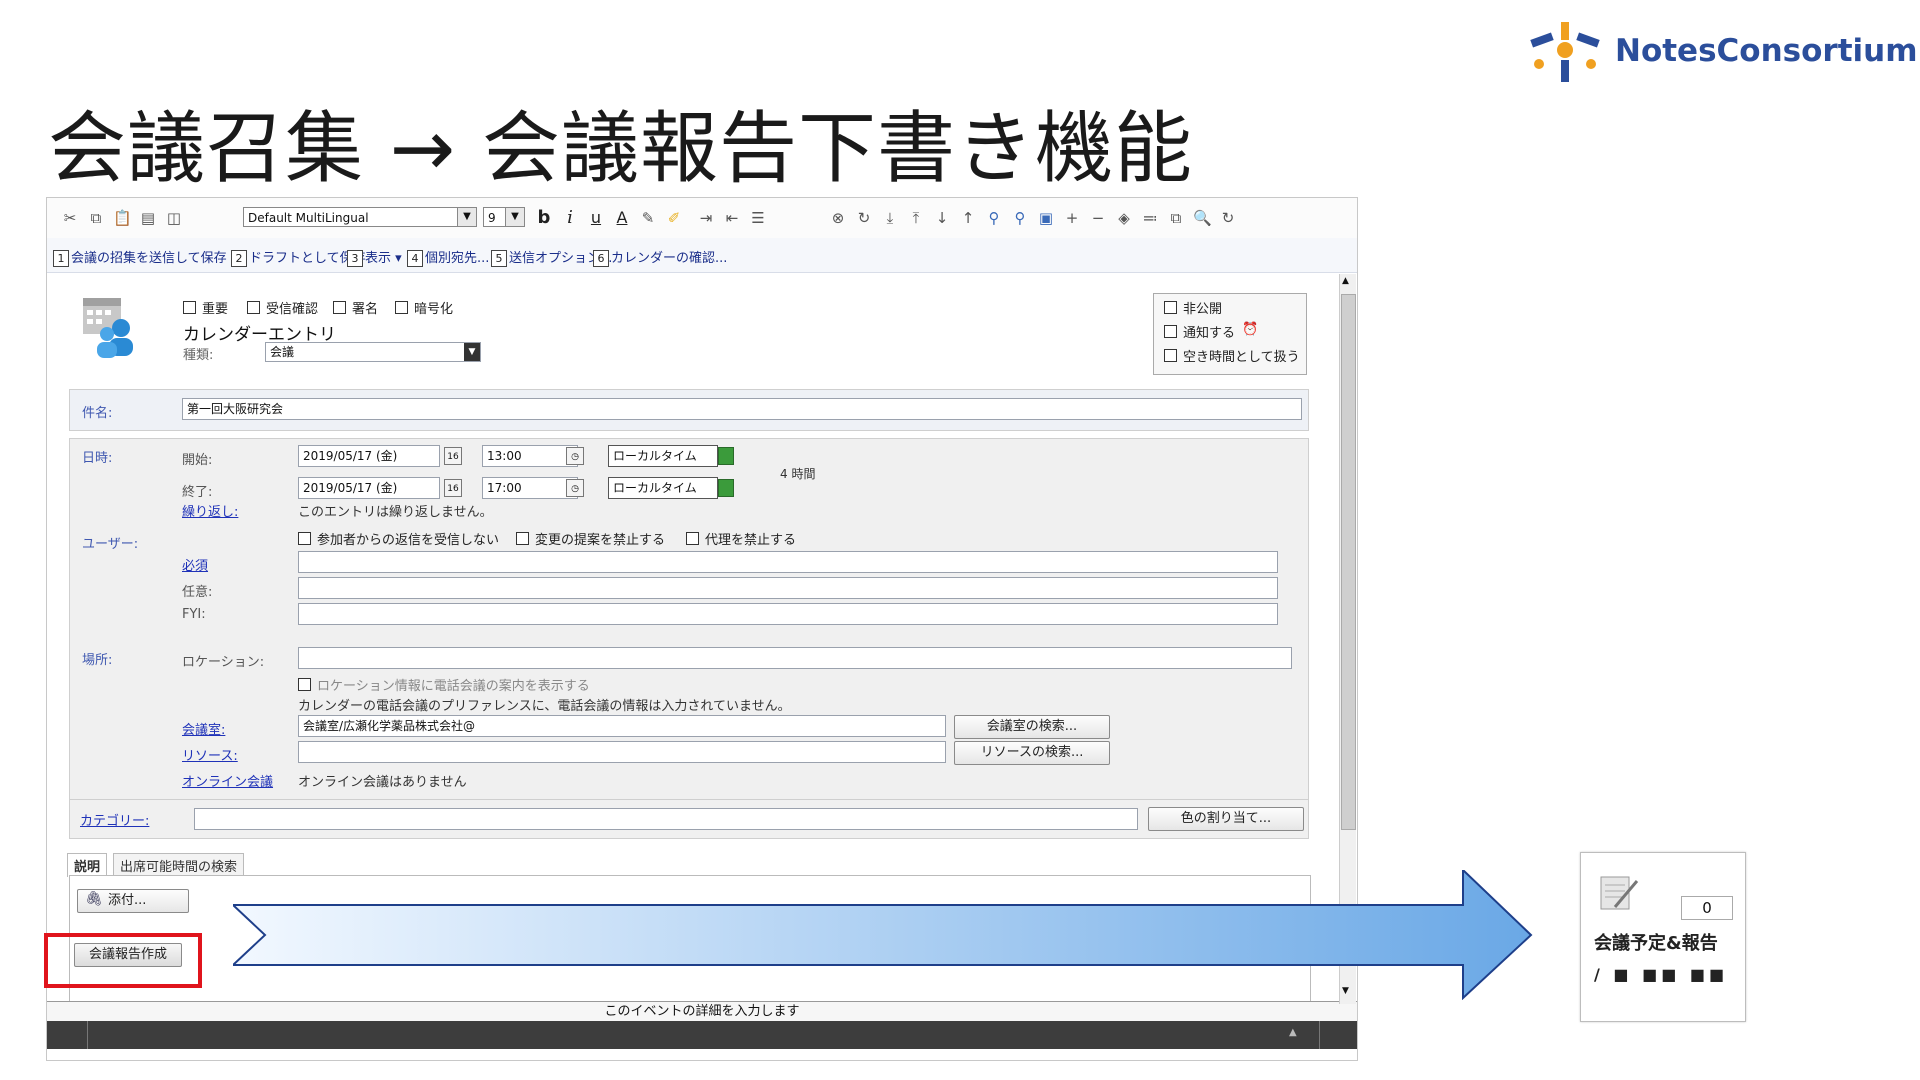 Image resolution: width=1920 pixels, height=1080 pixels. What do you see at coordinates (97, 413) in the screenshot?
I see `subject-label: 件名:` at bounding box center [97, 413].